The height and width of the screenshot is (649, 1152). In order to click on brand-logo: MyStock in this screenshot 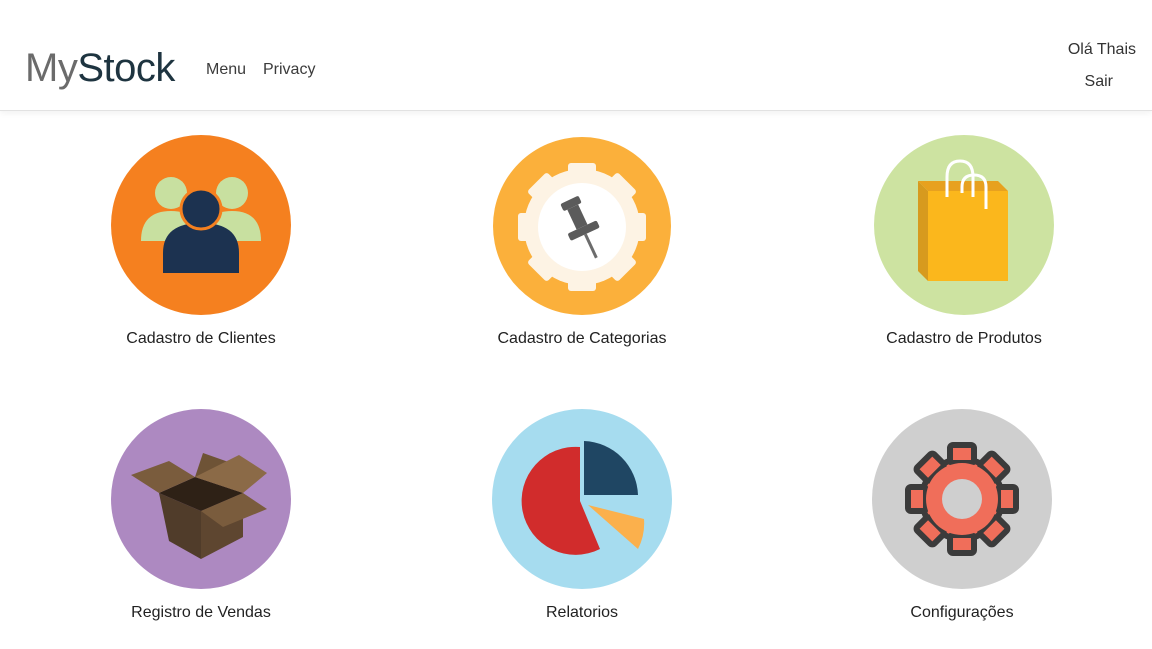, I will do `click(100, 68)`.